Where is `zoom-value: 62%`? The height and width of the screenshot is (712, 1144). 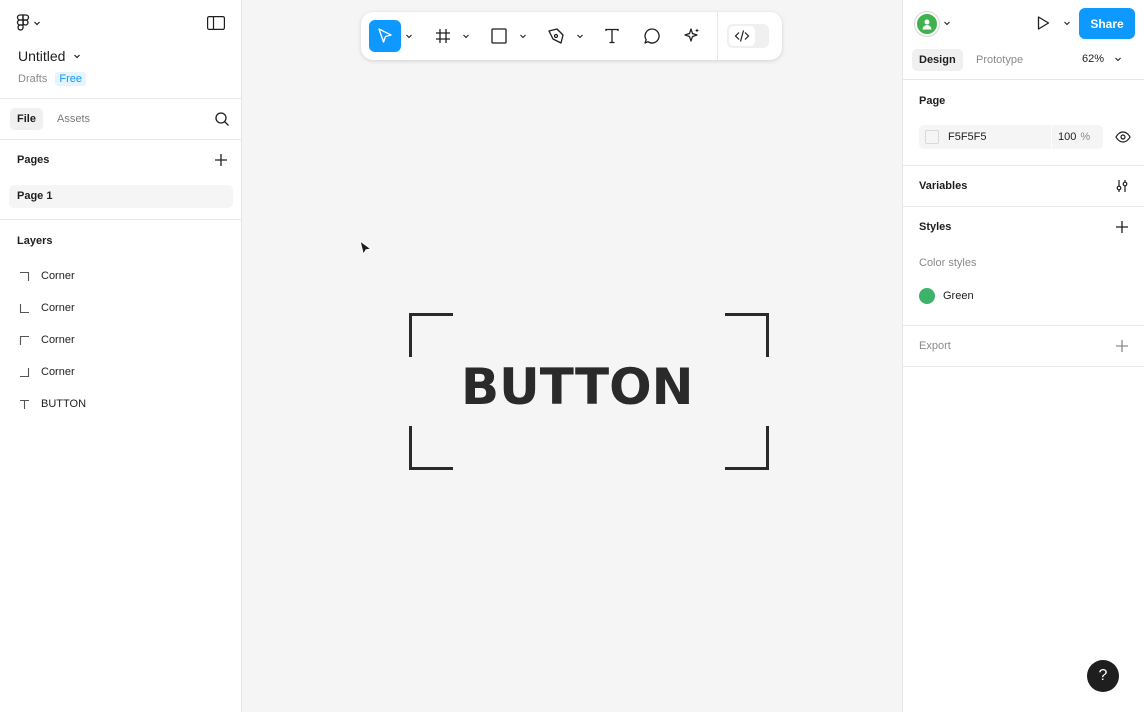
zoom-value: 62% is located at coordinates (1093, 59).